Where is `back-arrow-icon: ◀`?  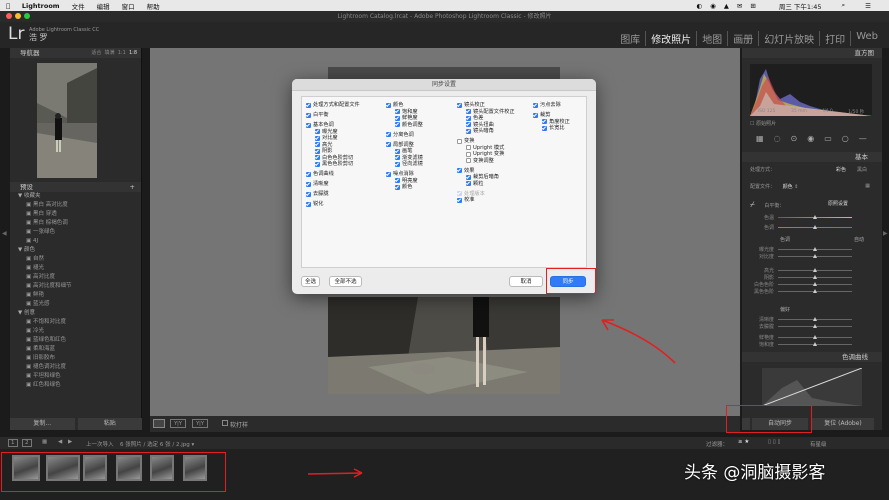 back-arrow-icon: ◀ is located at coordinates (60, 442).